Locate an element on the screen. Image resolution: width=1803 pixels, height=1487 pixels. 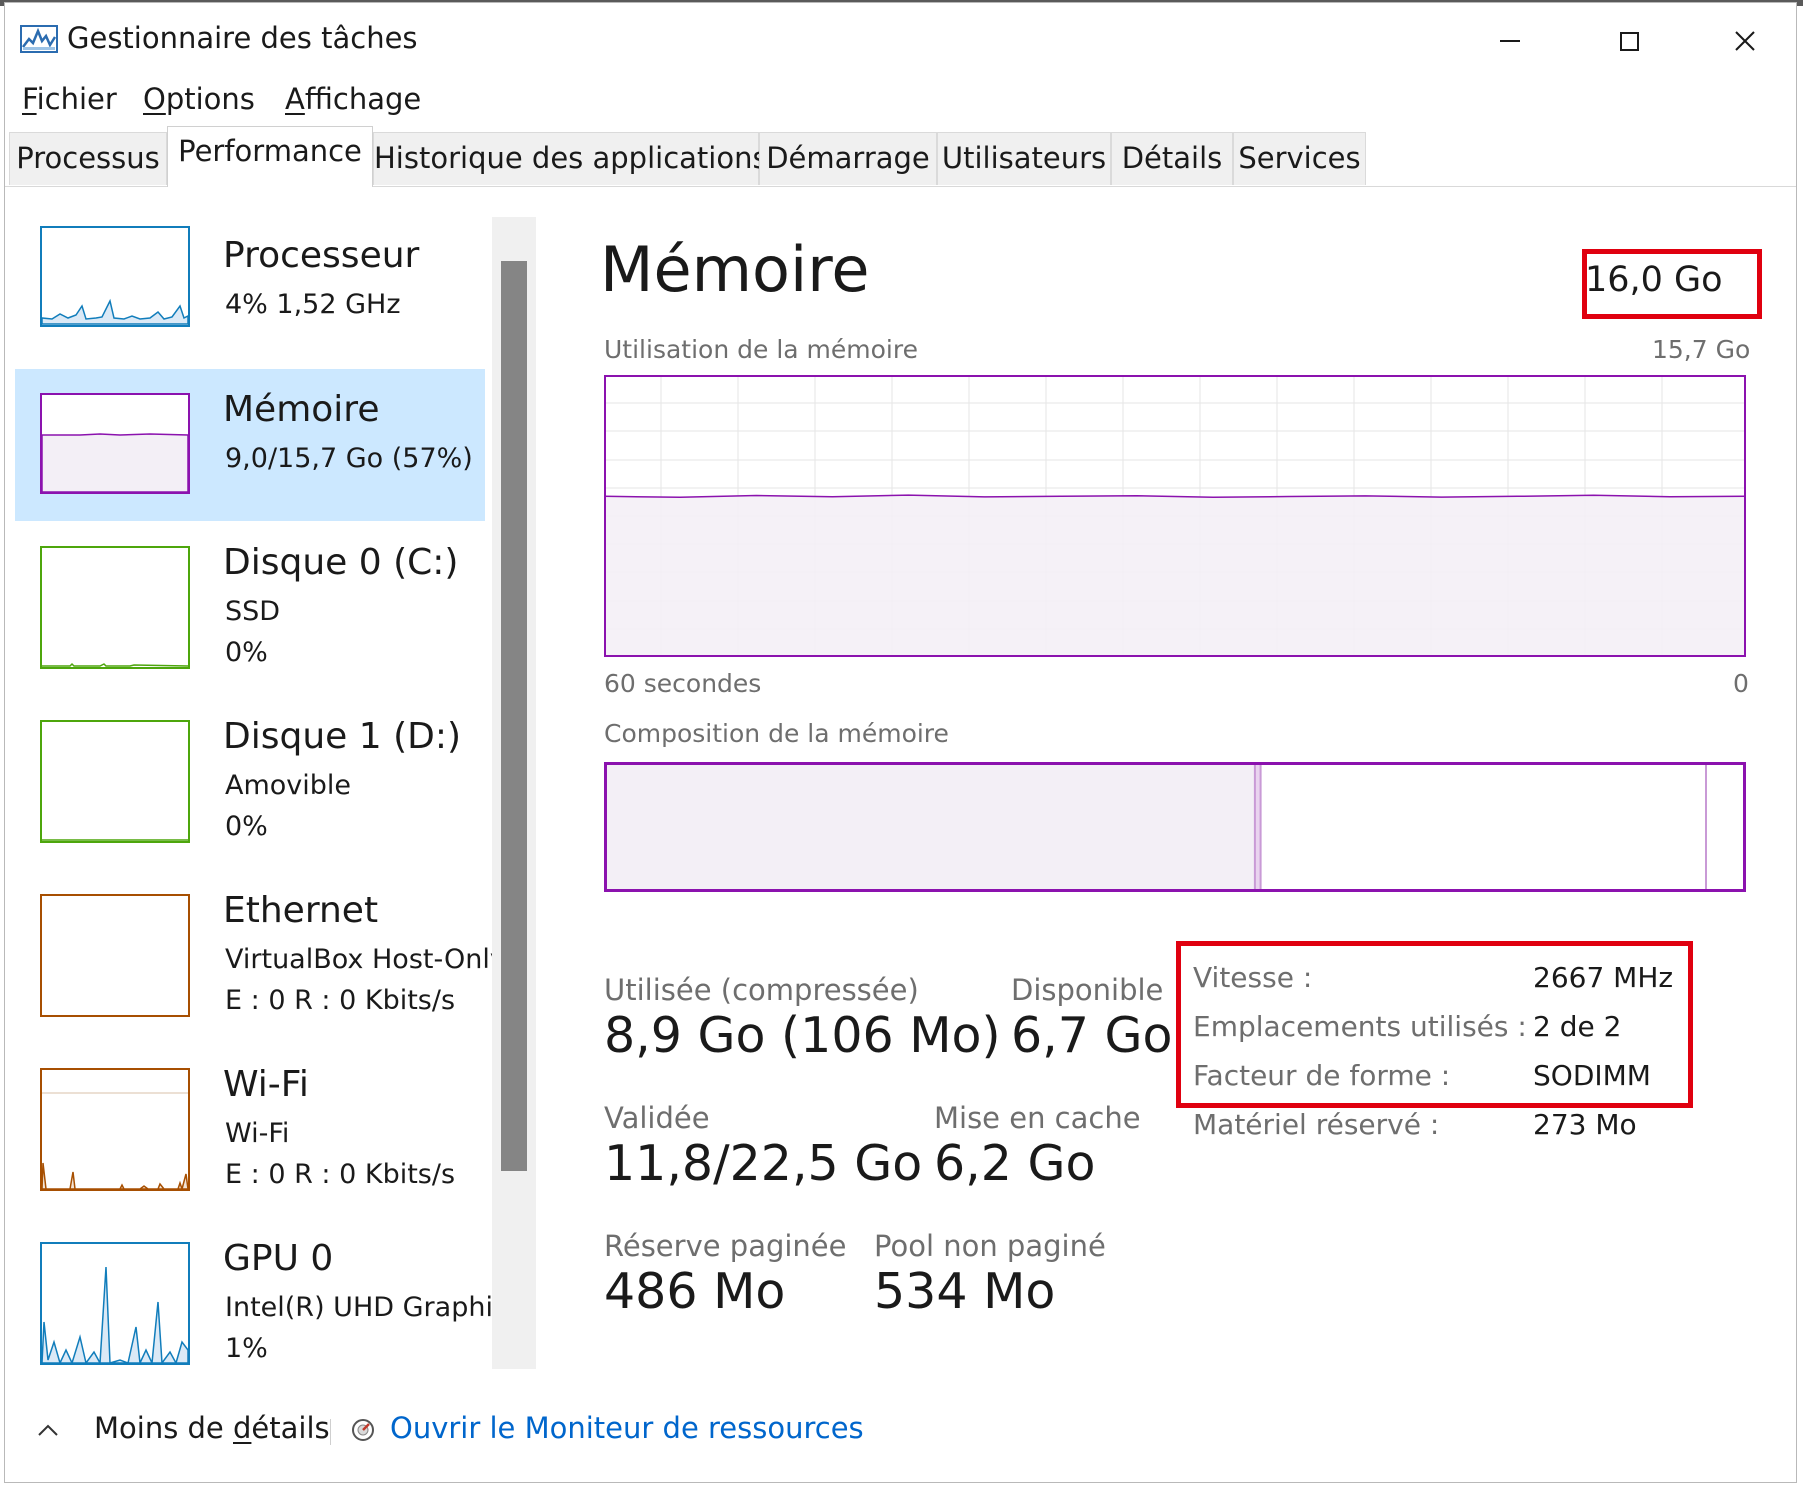
tab-demarrage: Démarrage is located at coordinates (848, 158).